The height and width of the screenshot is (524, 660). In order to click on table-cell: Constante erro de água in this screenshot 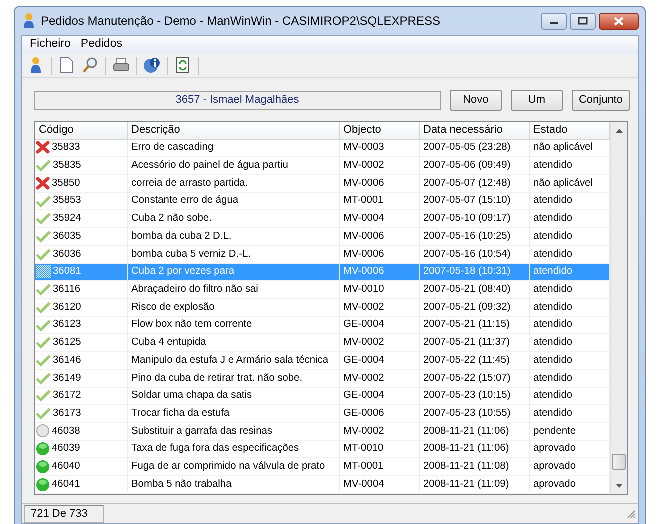, I will do `click(185, 200)`.